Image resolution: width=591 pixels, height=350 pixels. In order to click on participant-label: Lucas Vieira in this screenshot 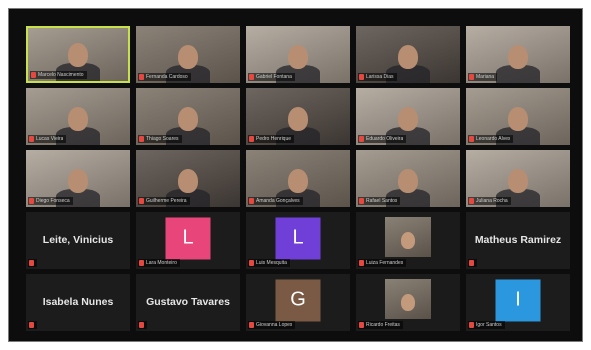, I will do `click(47, 139)`.